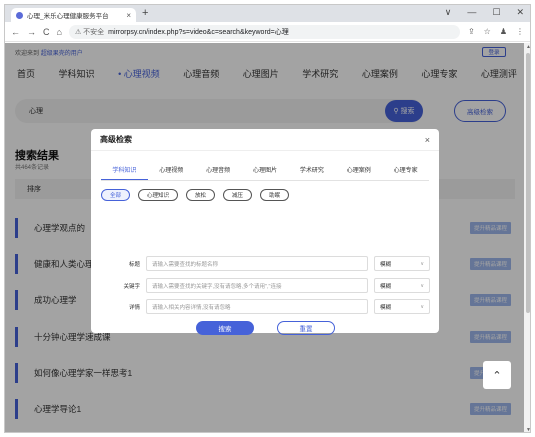  I want to click on keyword-filter-row: 关键字 请输入需要查找的关键字,没有请忽略,多个请用","连接 模糊 ∨, so click(266, 285).